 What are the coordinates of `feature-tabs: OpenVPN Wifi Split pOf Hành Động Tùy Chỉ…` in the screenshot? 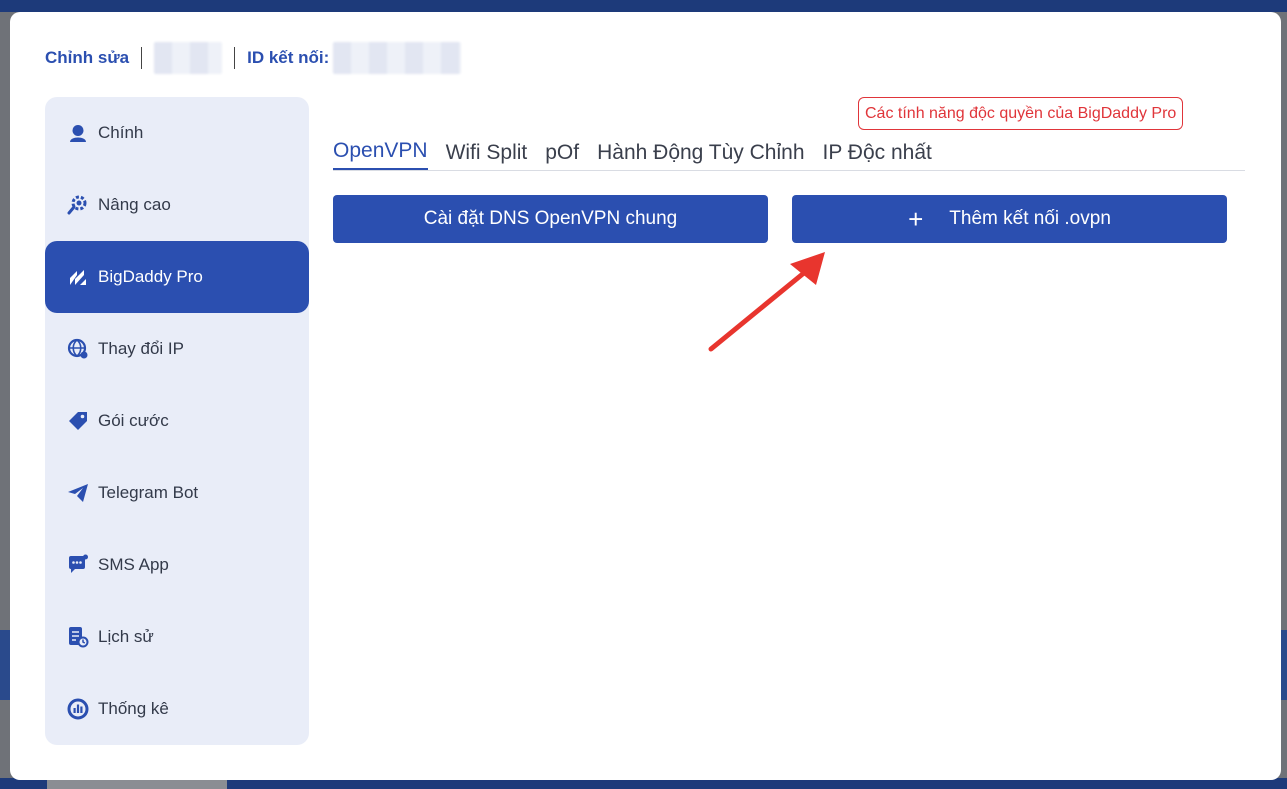 It's located at (789, 154).